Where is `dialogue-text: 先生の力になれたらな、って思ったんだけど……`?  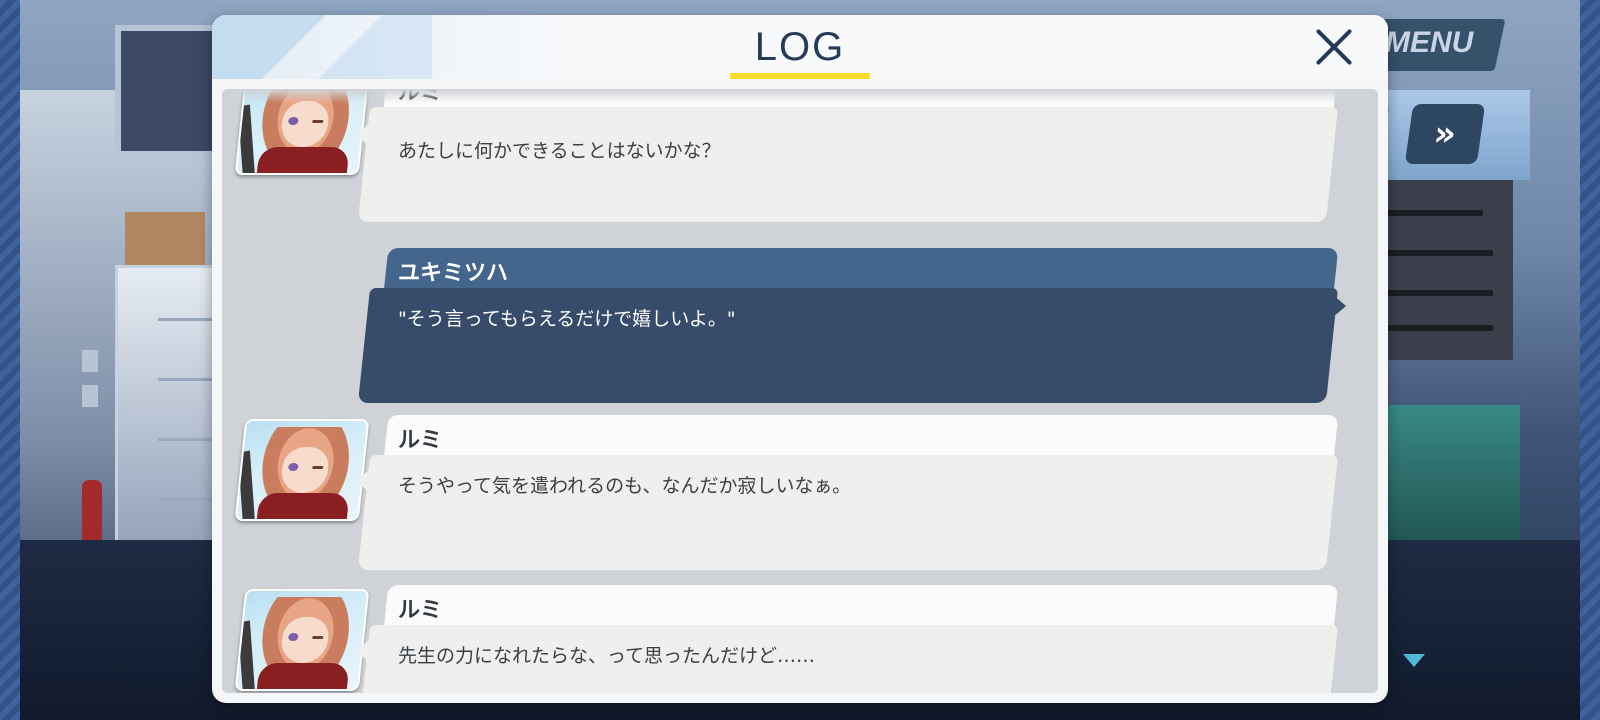
dialogue-text: 先生の力になれたらな、って思ったんだけど…… is located at coordinates (607, 656).